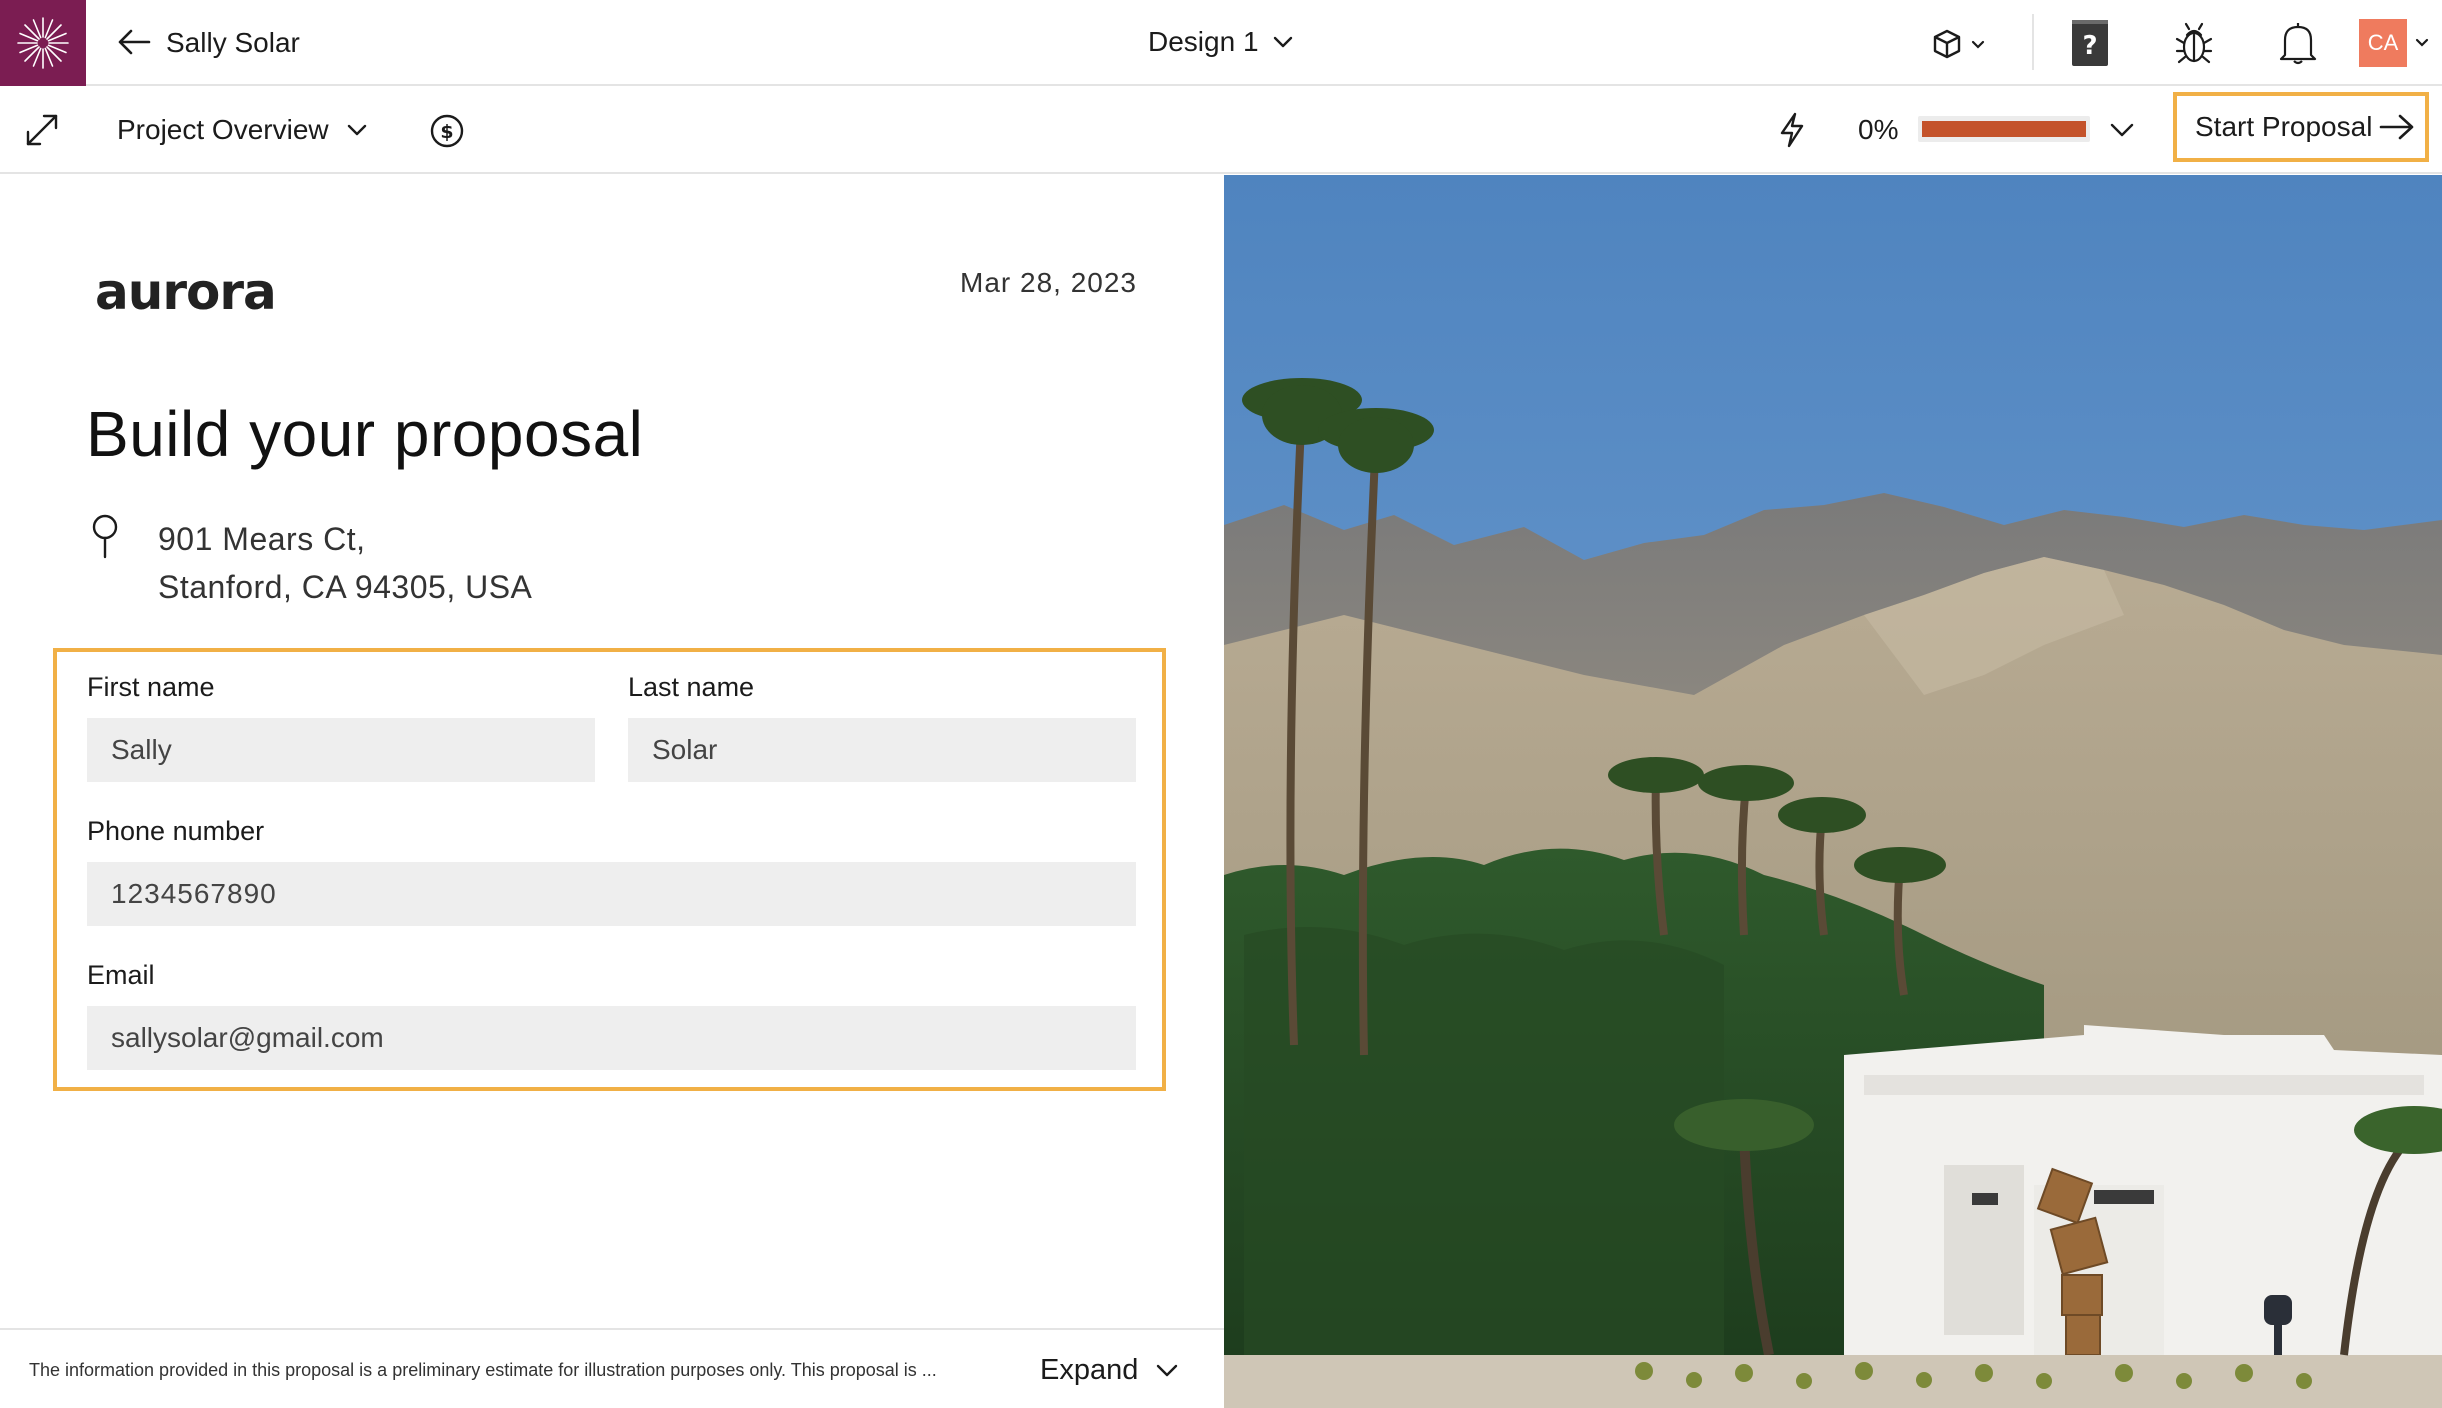 This screenshot has height=1408, width=2442. Describe the element at coordinates (1203, 41) in the screenshot. I see `design-label: Design 1` at that location.